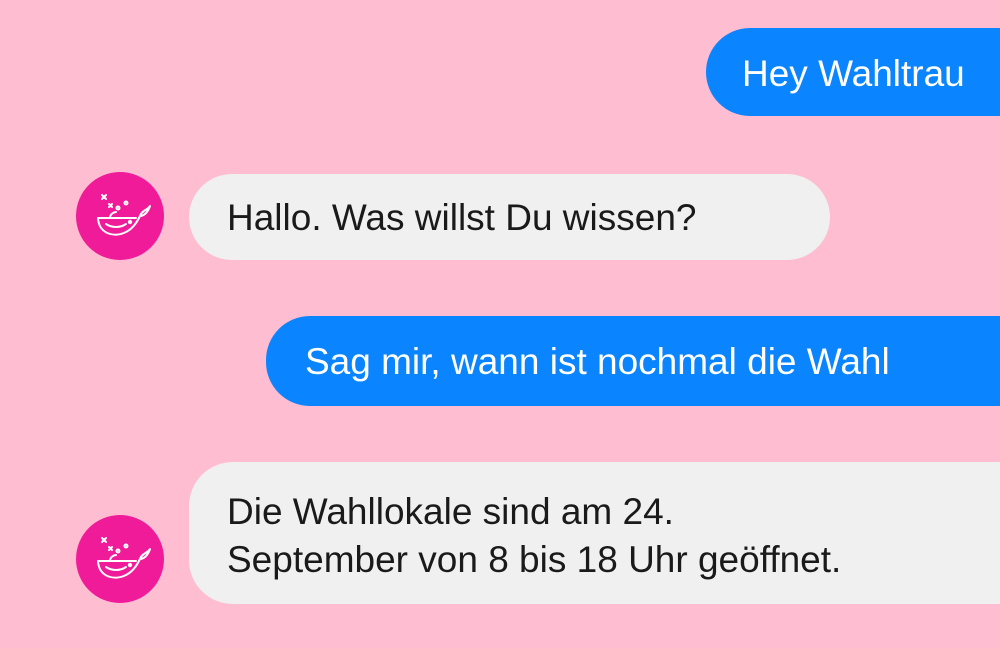 The image size is (1000, 648). What do you see at coordinates (534, 559) in the screenshot?
I see `message-text-line: September von 8 bis 18 Uhr geöffnet.` at bounding box center [534, 559].